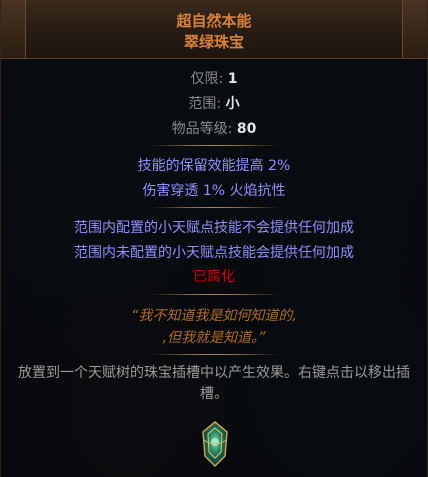 This screenshot has width=428, height=477. Describe the element at coordinates (214, 191) in the screenshot. I see `explicit-mod: 伤害穿透 1% 火焰抗性` at that location.